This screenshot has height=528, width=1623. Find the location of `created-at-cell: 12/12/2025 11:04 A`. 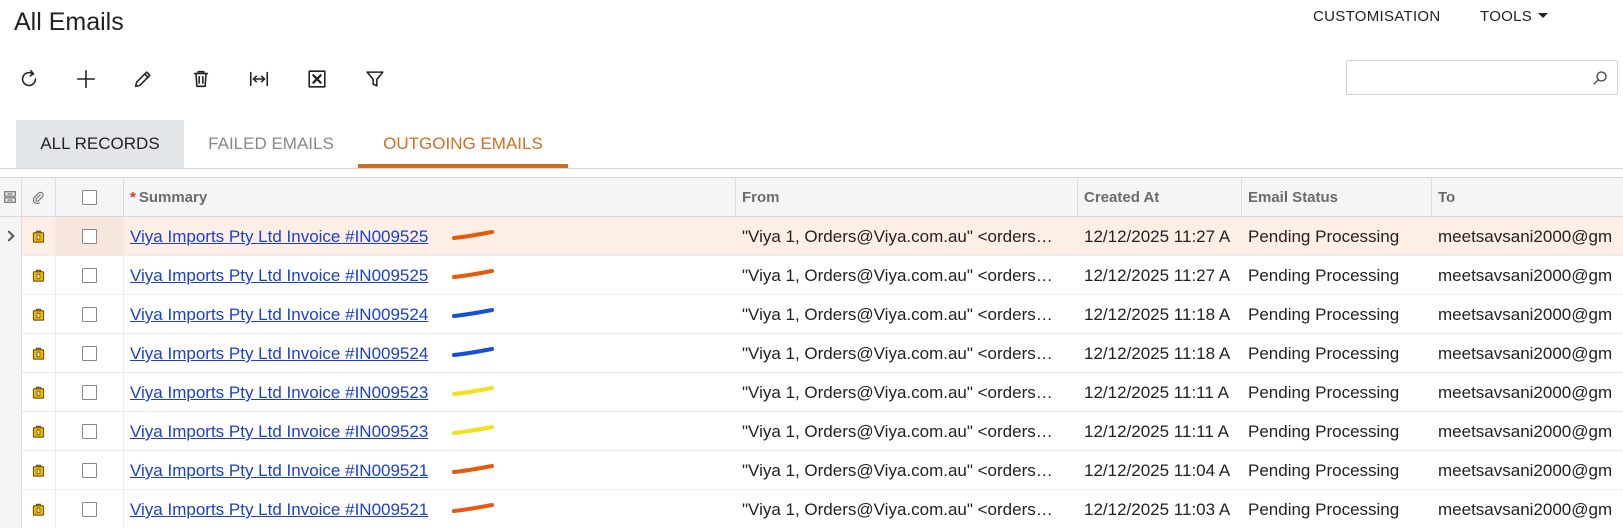

created-at-cell: 12/12/2025 11:04 A is located at coordinates (1157, 470).